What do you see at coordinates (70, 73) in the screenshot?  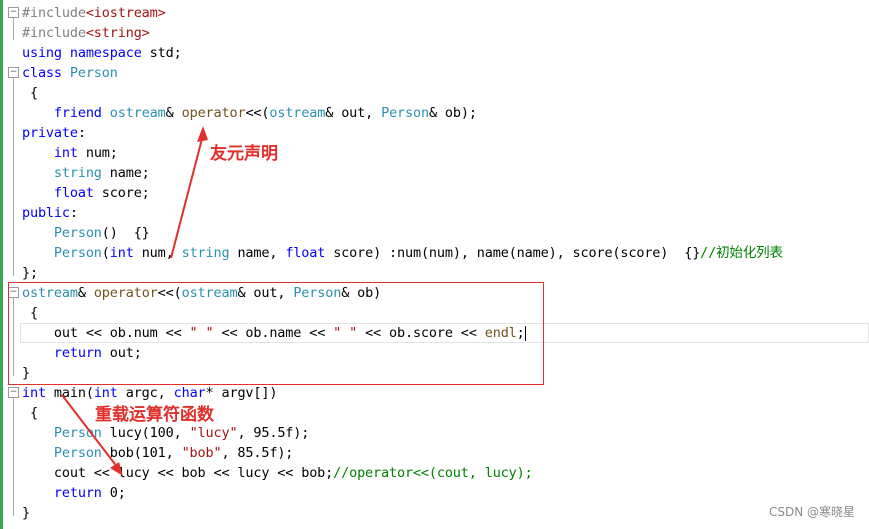 I see `code-line: class Person` at bounding box center [70, 73].